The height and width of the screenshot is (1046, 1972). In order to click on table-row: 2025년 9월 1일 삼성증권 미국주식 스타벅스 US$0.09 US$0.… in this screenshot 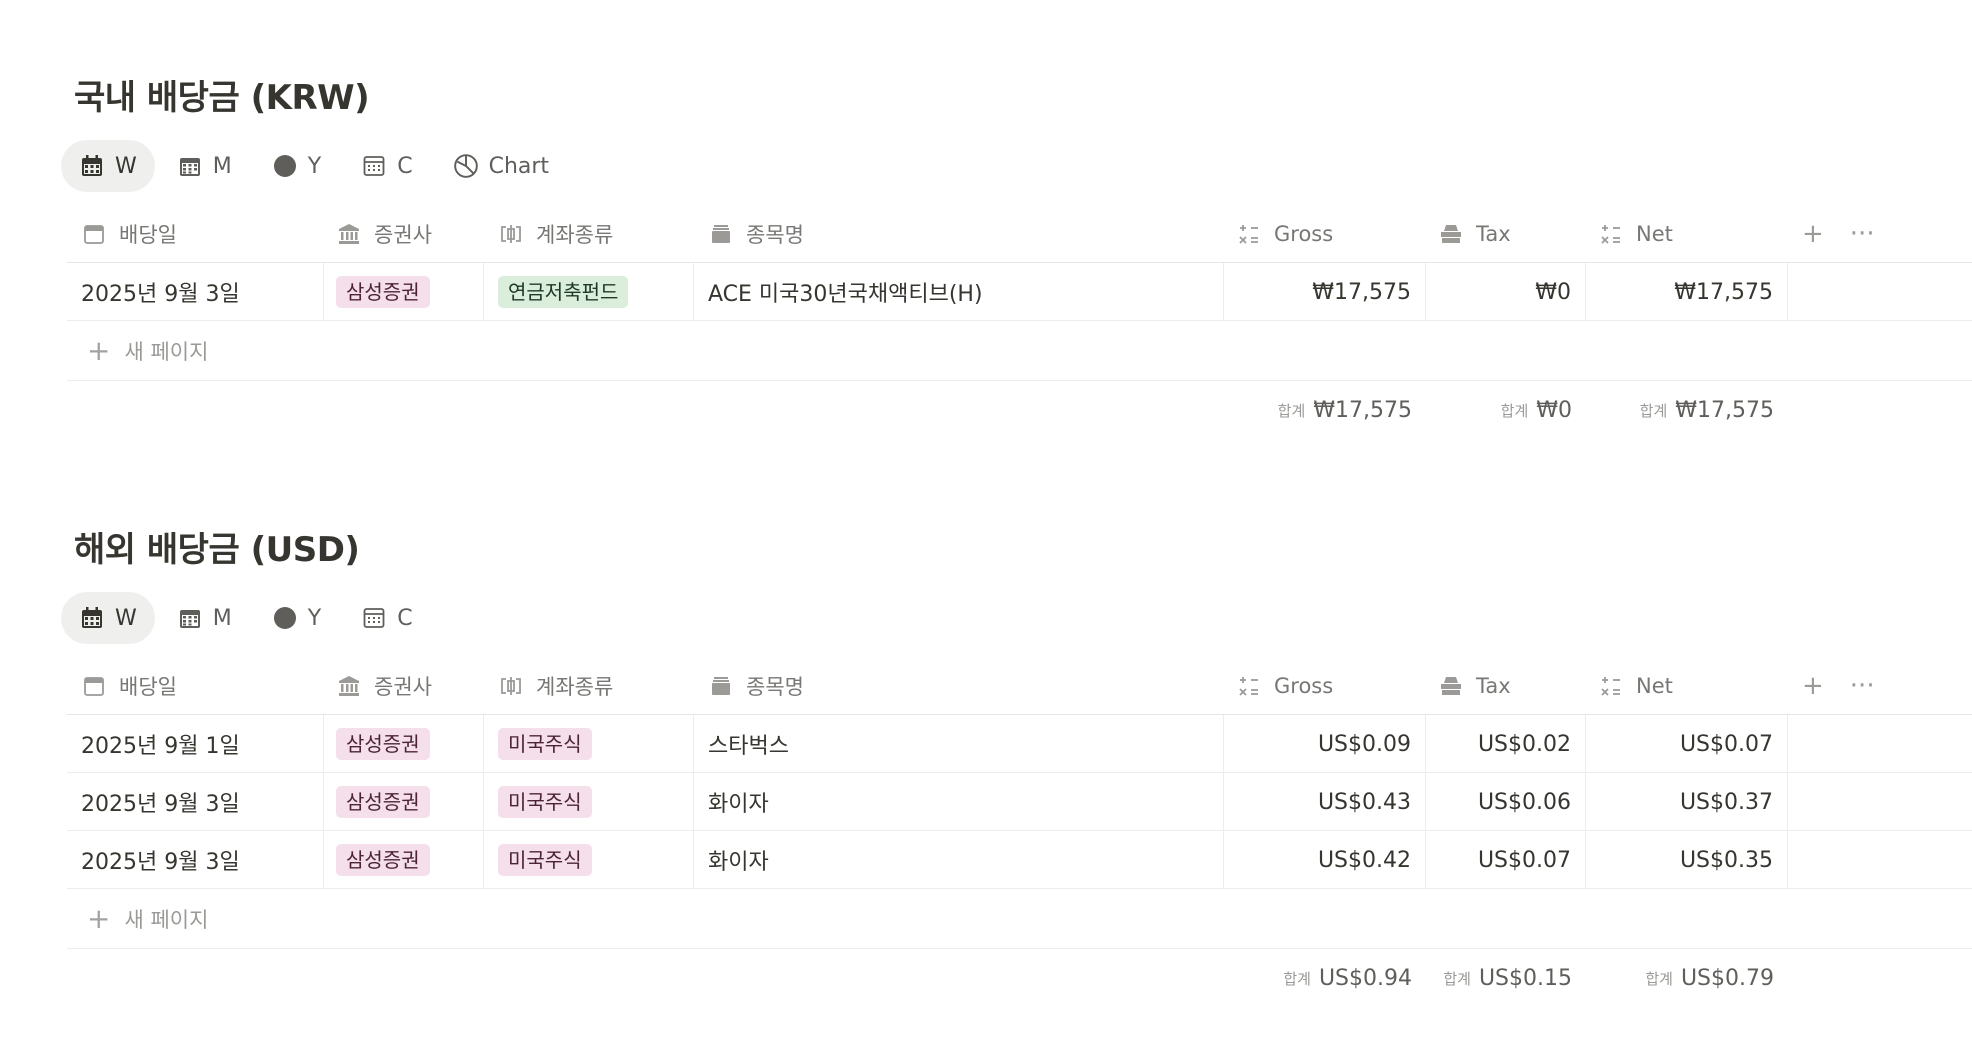, I will do `click(1019, 744)`.